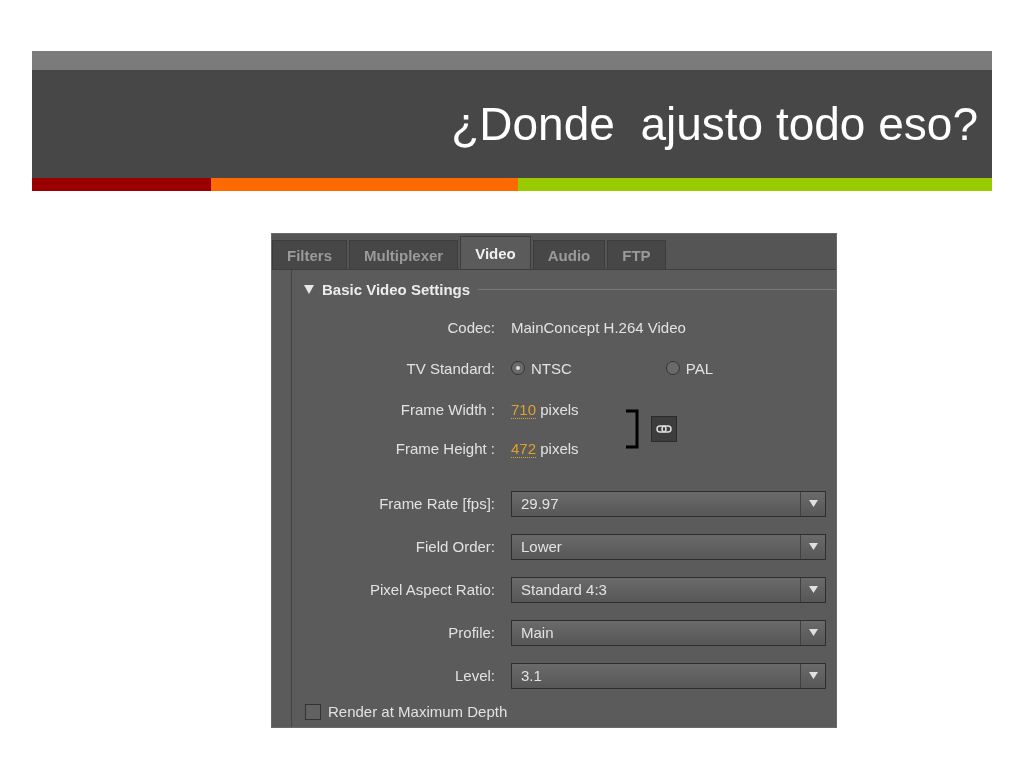 Image resolution: width=1024 pixels, height=768 pixels. Describe the element at coordinates (699, 368) in the screenshot. I see `radio-label: PAL` at that location.